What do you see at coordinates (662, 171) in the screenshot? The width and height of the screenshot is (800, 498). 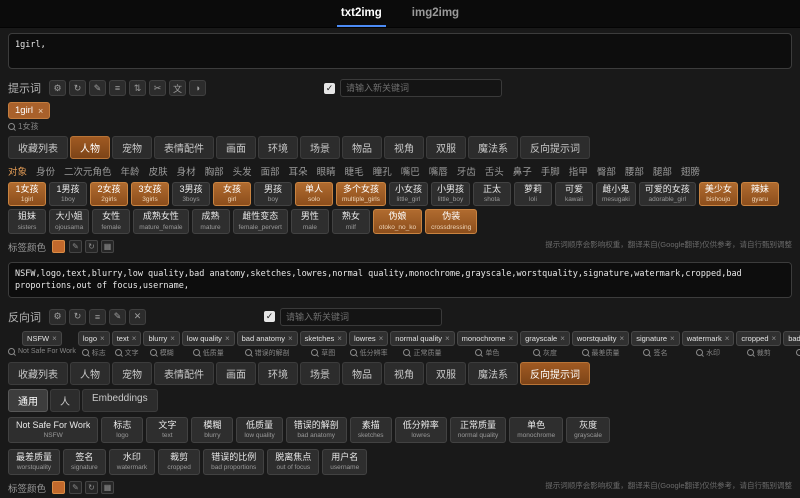 I see `subcategory-link: 腿部` at bounding box center [662, 171].